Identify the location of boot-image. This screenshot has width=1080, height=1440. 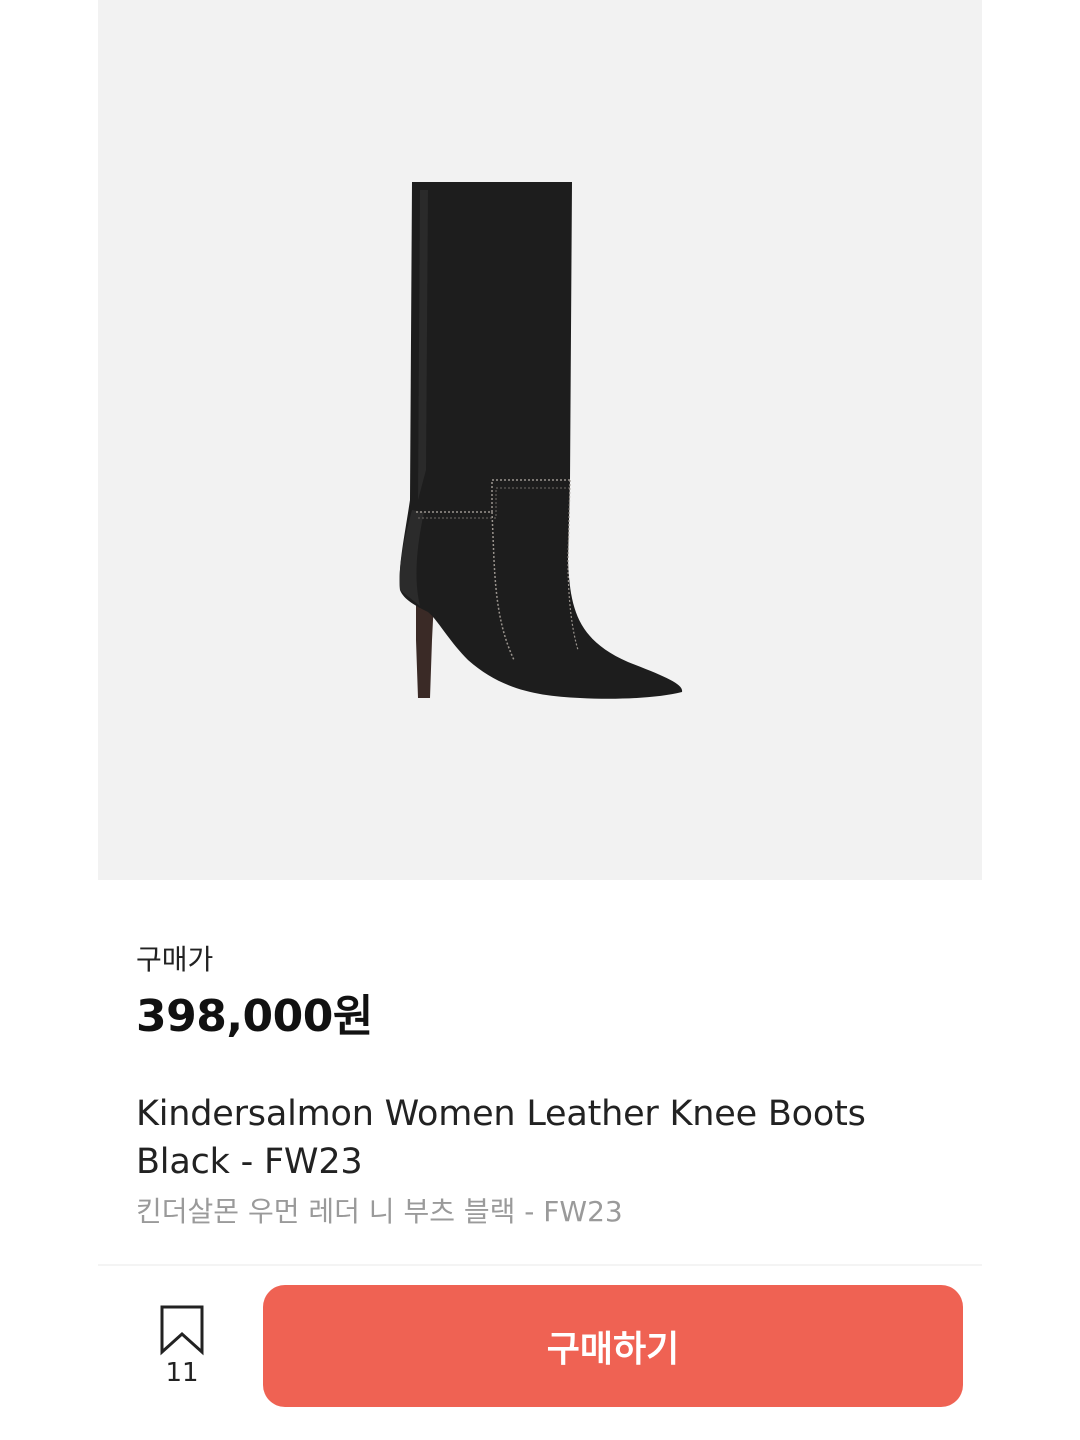
(541, 440).